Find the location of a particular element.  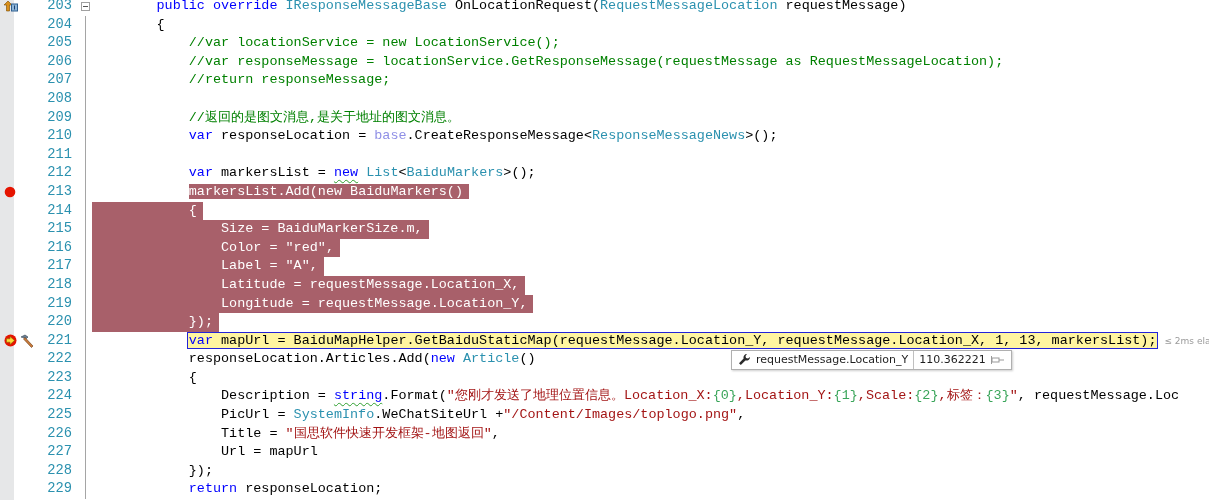

line-number: 220 is located at coordinates (59, 322).